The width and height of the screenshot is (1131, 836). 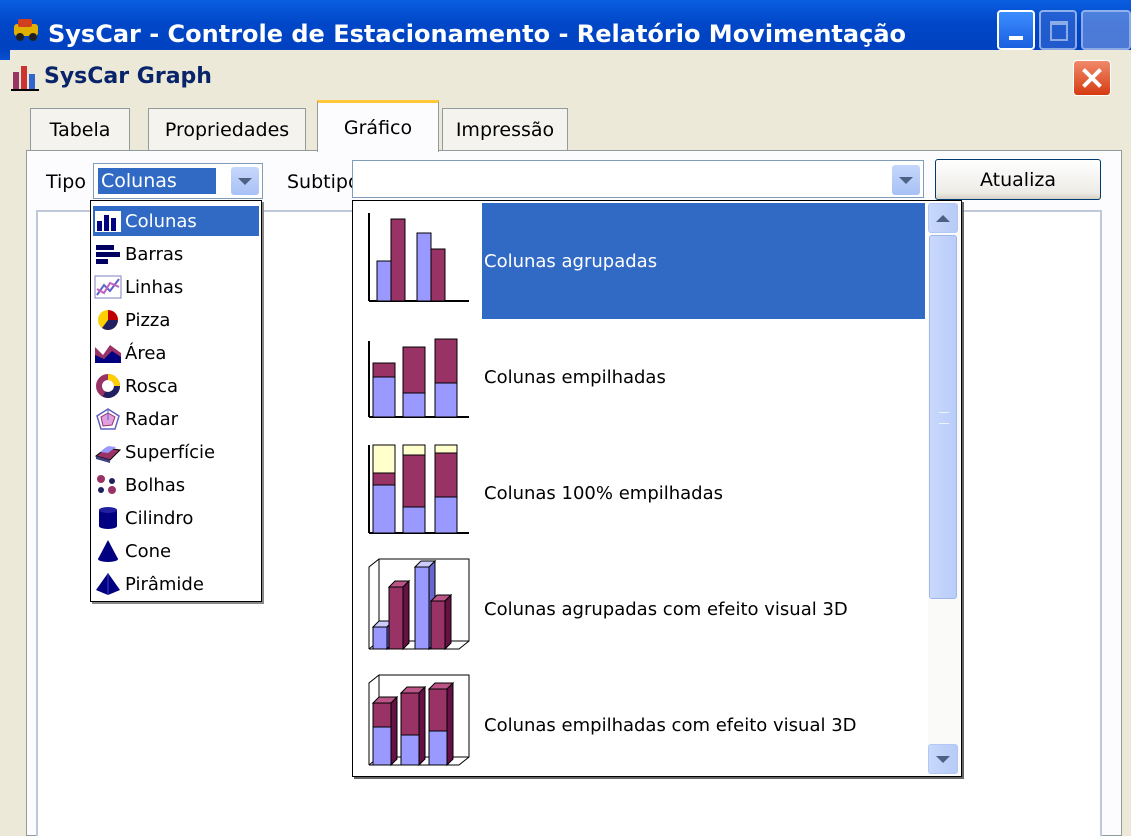 I want to click on subtipo-option-label: Colunas empilhadas, so click(x=575, y=377).